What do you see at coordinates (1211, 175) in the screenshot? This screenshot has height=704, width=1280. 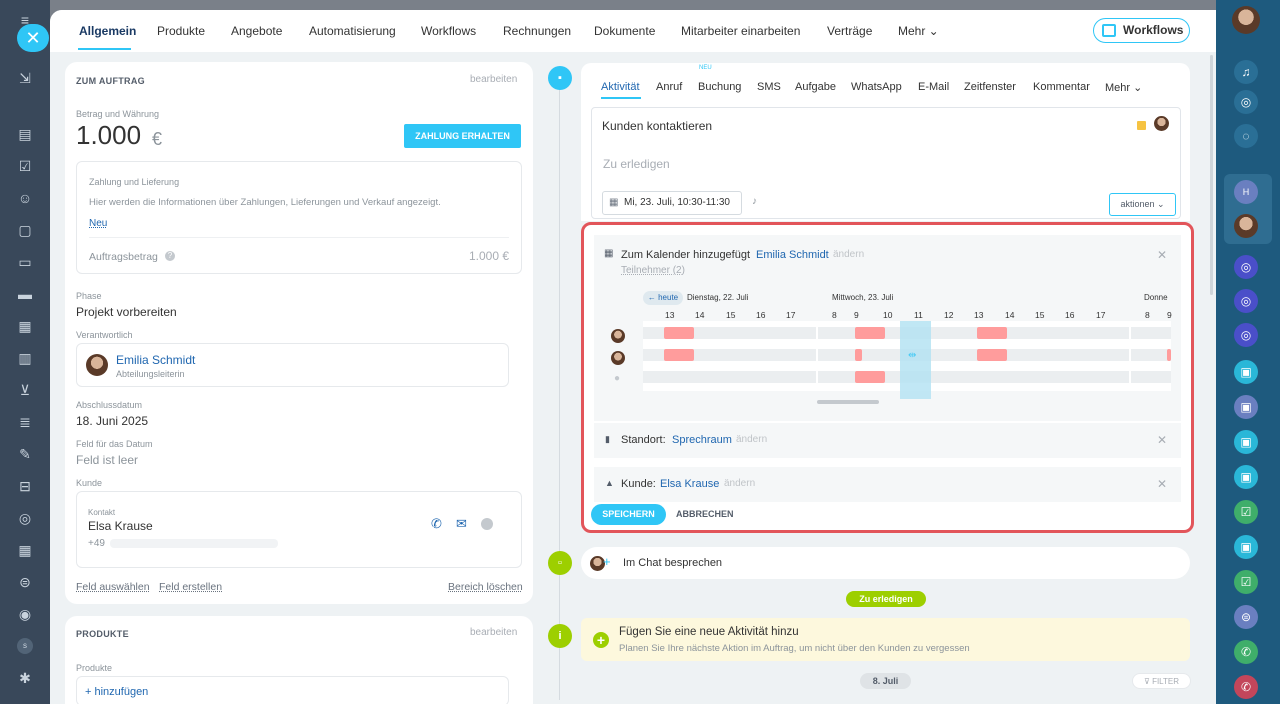 I see `vertical-scrollbar` at bounding box center [1211, 175].